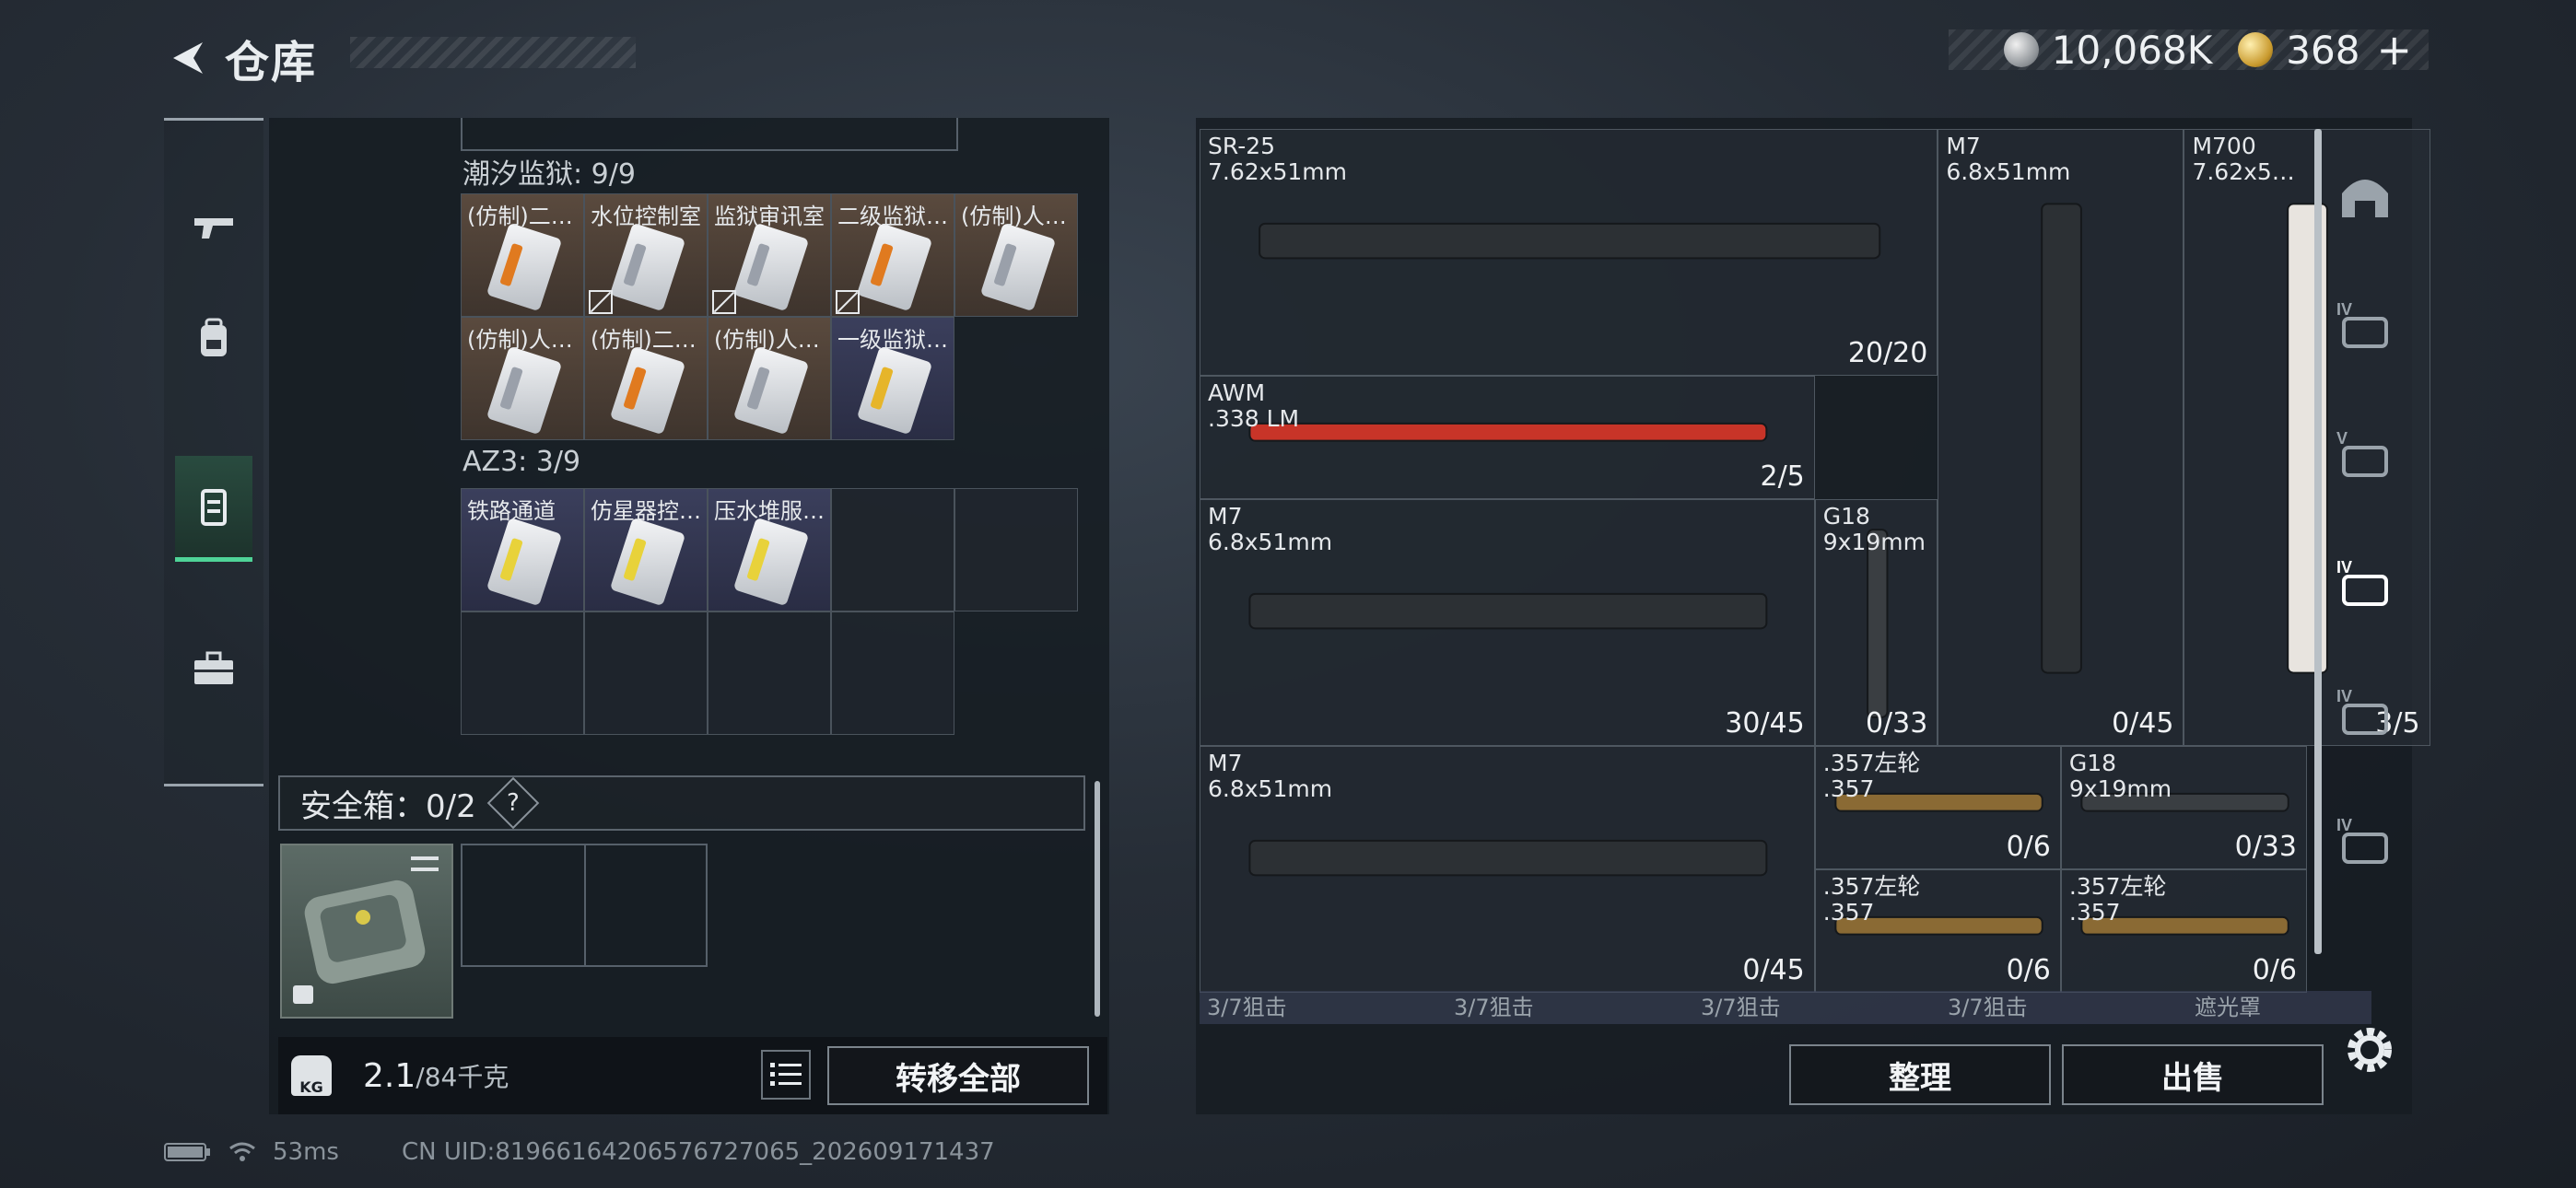 This screenshot has width=2576, height=1188. Describe the element at coordinates (584, 905) in the screenshot. I see `safebox-slots` at that location.